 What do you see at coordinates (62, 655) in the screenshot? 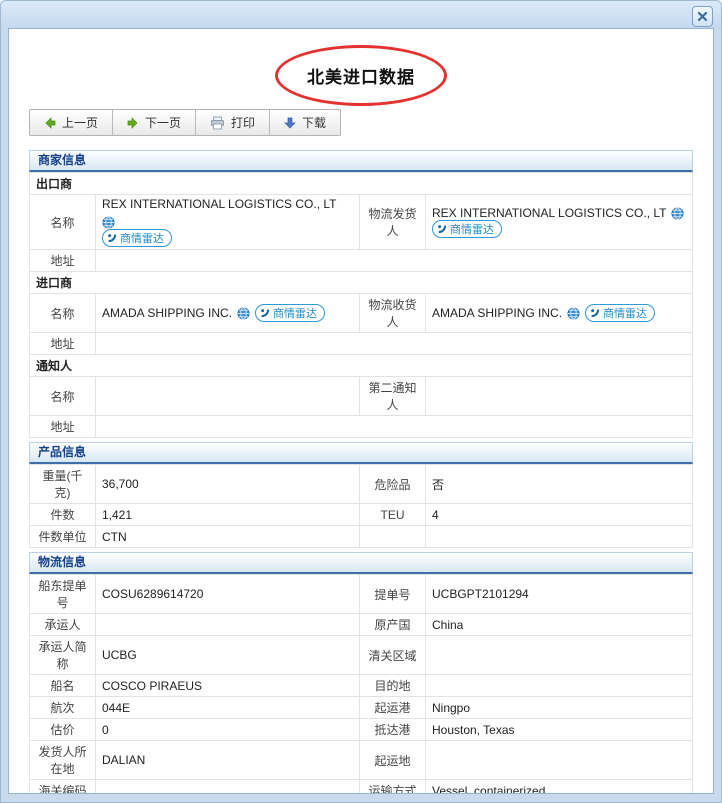
I see `carrier-code-label: 承运人简称` at bounding box center [62, 655].